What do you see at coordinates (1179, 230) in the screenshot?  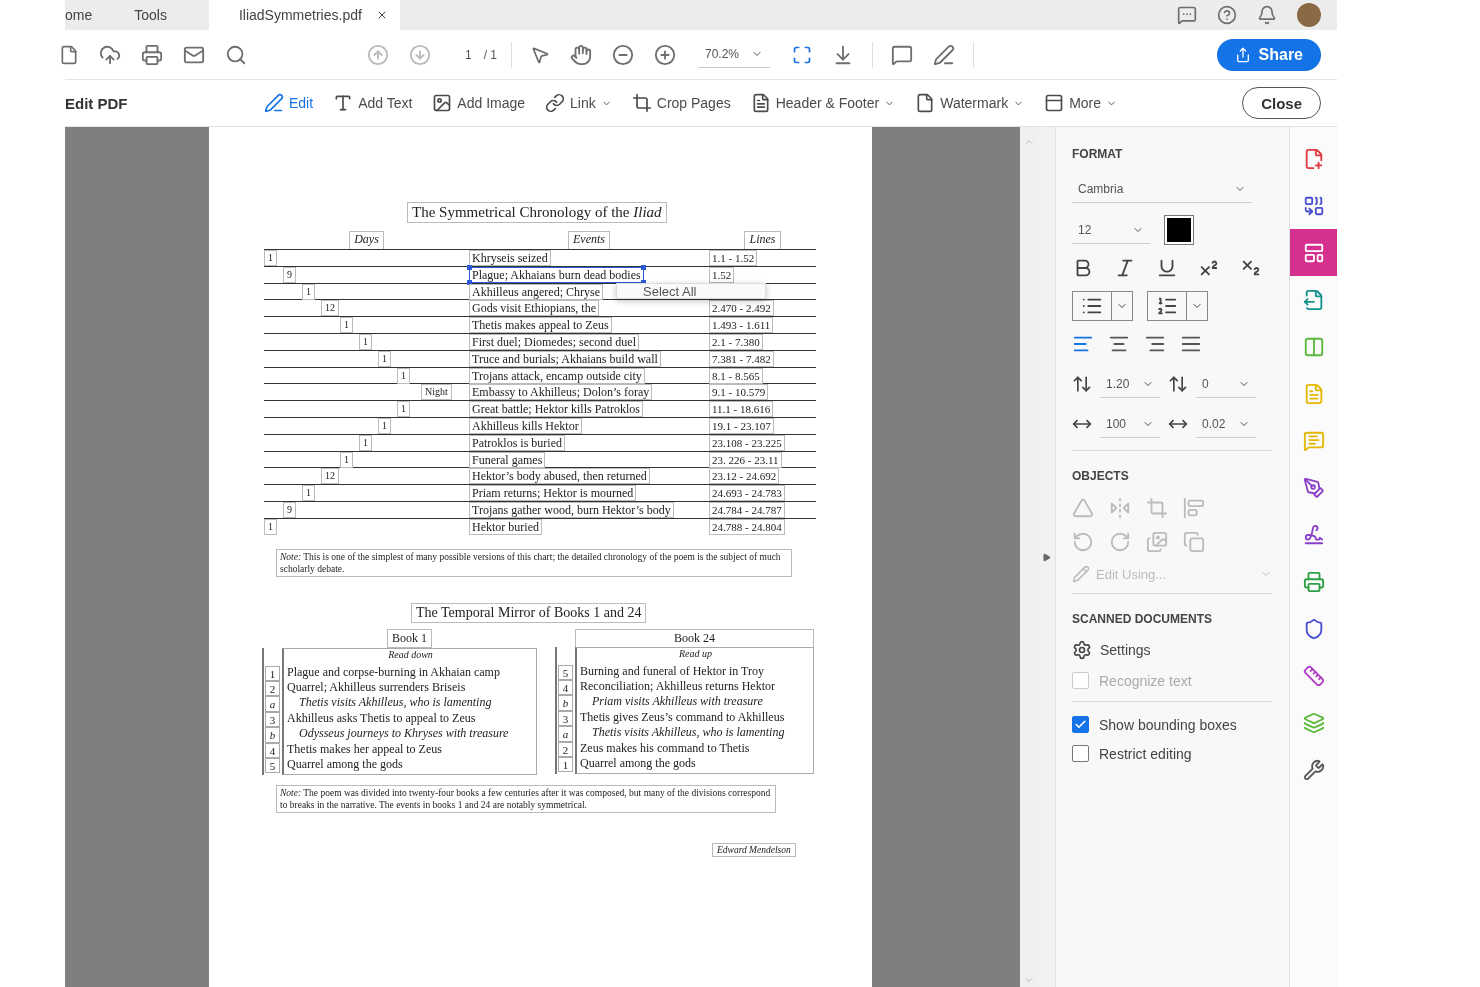 I see `color-swatch` at bounding box center [1179, 230].